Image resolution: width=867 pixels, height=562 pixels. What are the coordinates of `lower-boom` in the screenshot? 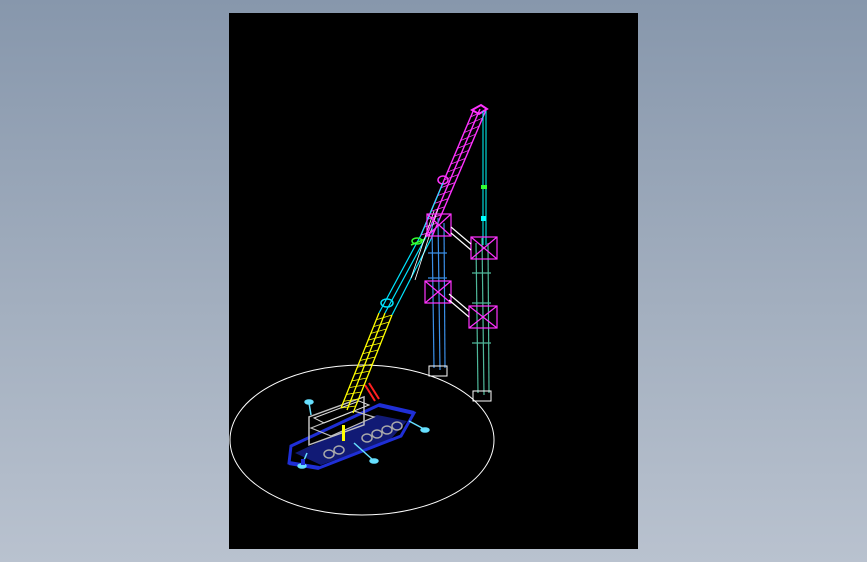 It's located at (366, 363).